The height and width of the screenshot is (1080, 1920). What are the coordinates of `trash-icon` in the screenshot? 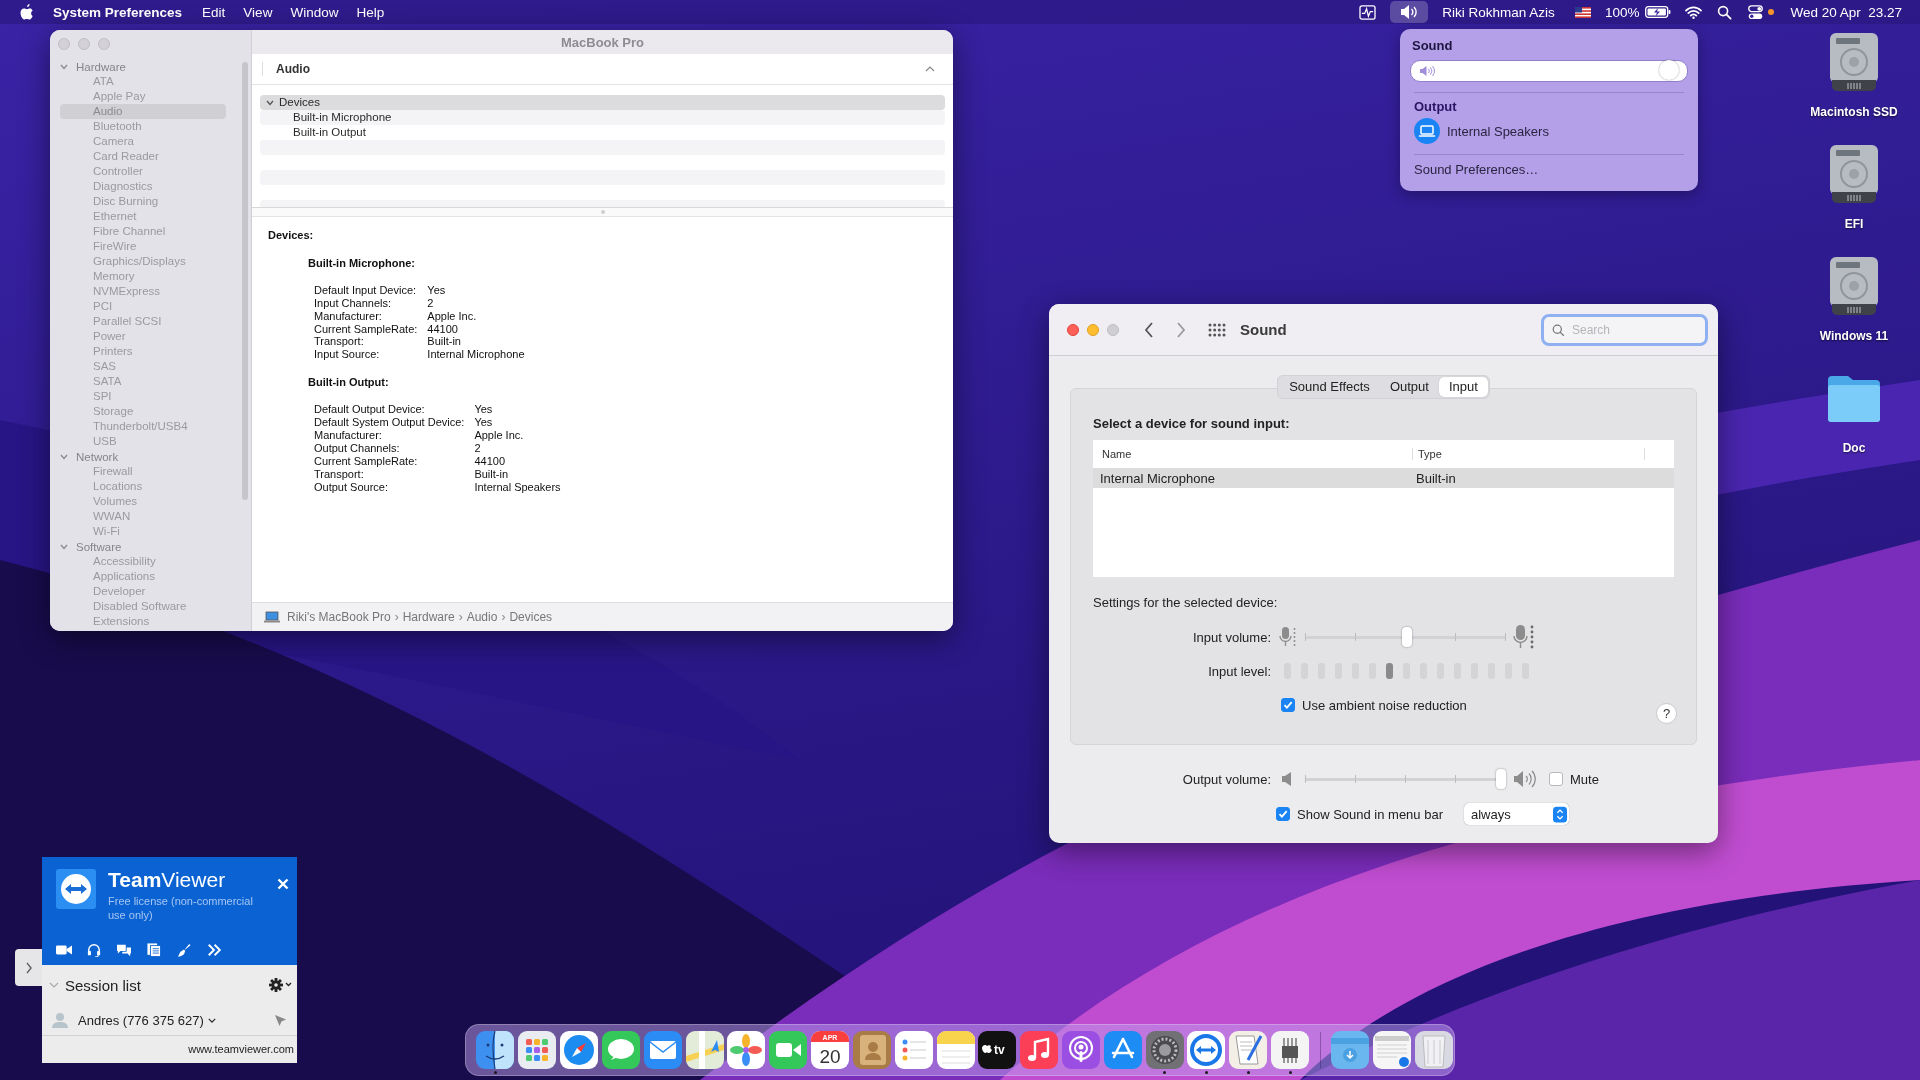 It's located at (1433, 1050).